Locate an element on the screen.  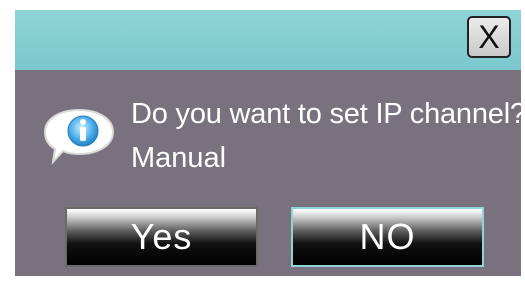
info-bubble-icon is located at coordinates (79, 137).